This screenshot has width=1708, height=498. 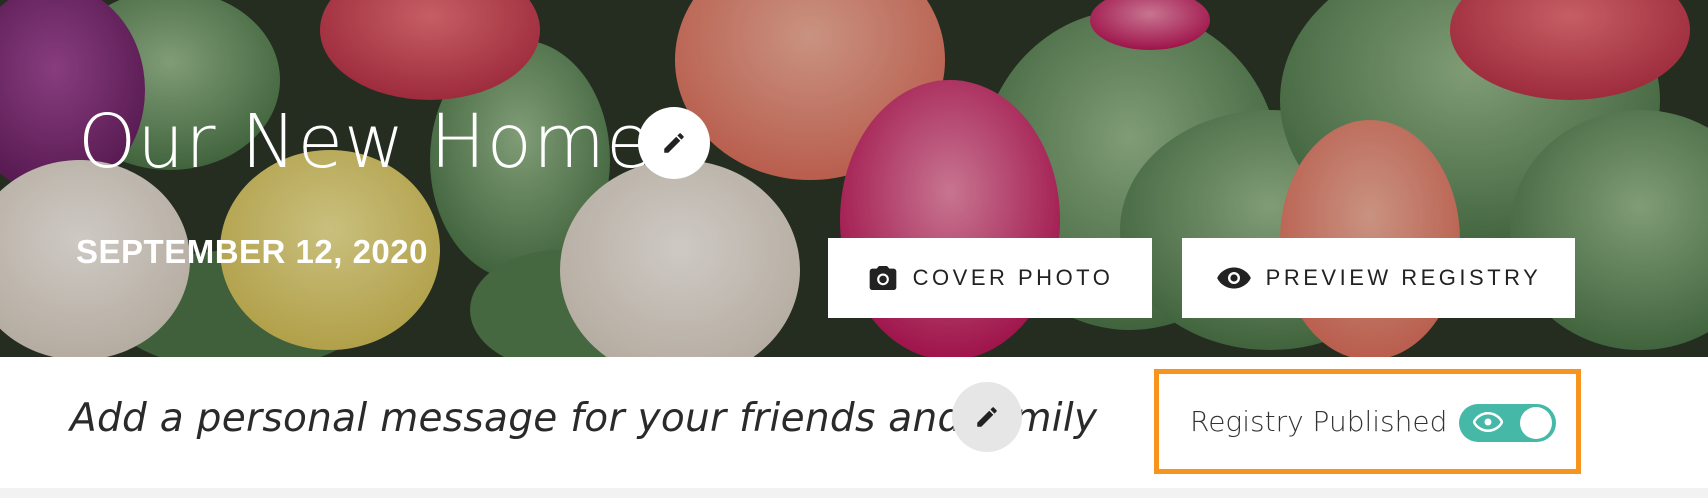 I want to click on registry-title: Our New Home!, so click(x=381, y=142).